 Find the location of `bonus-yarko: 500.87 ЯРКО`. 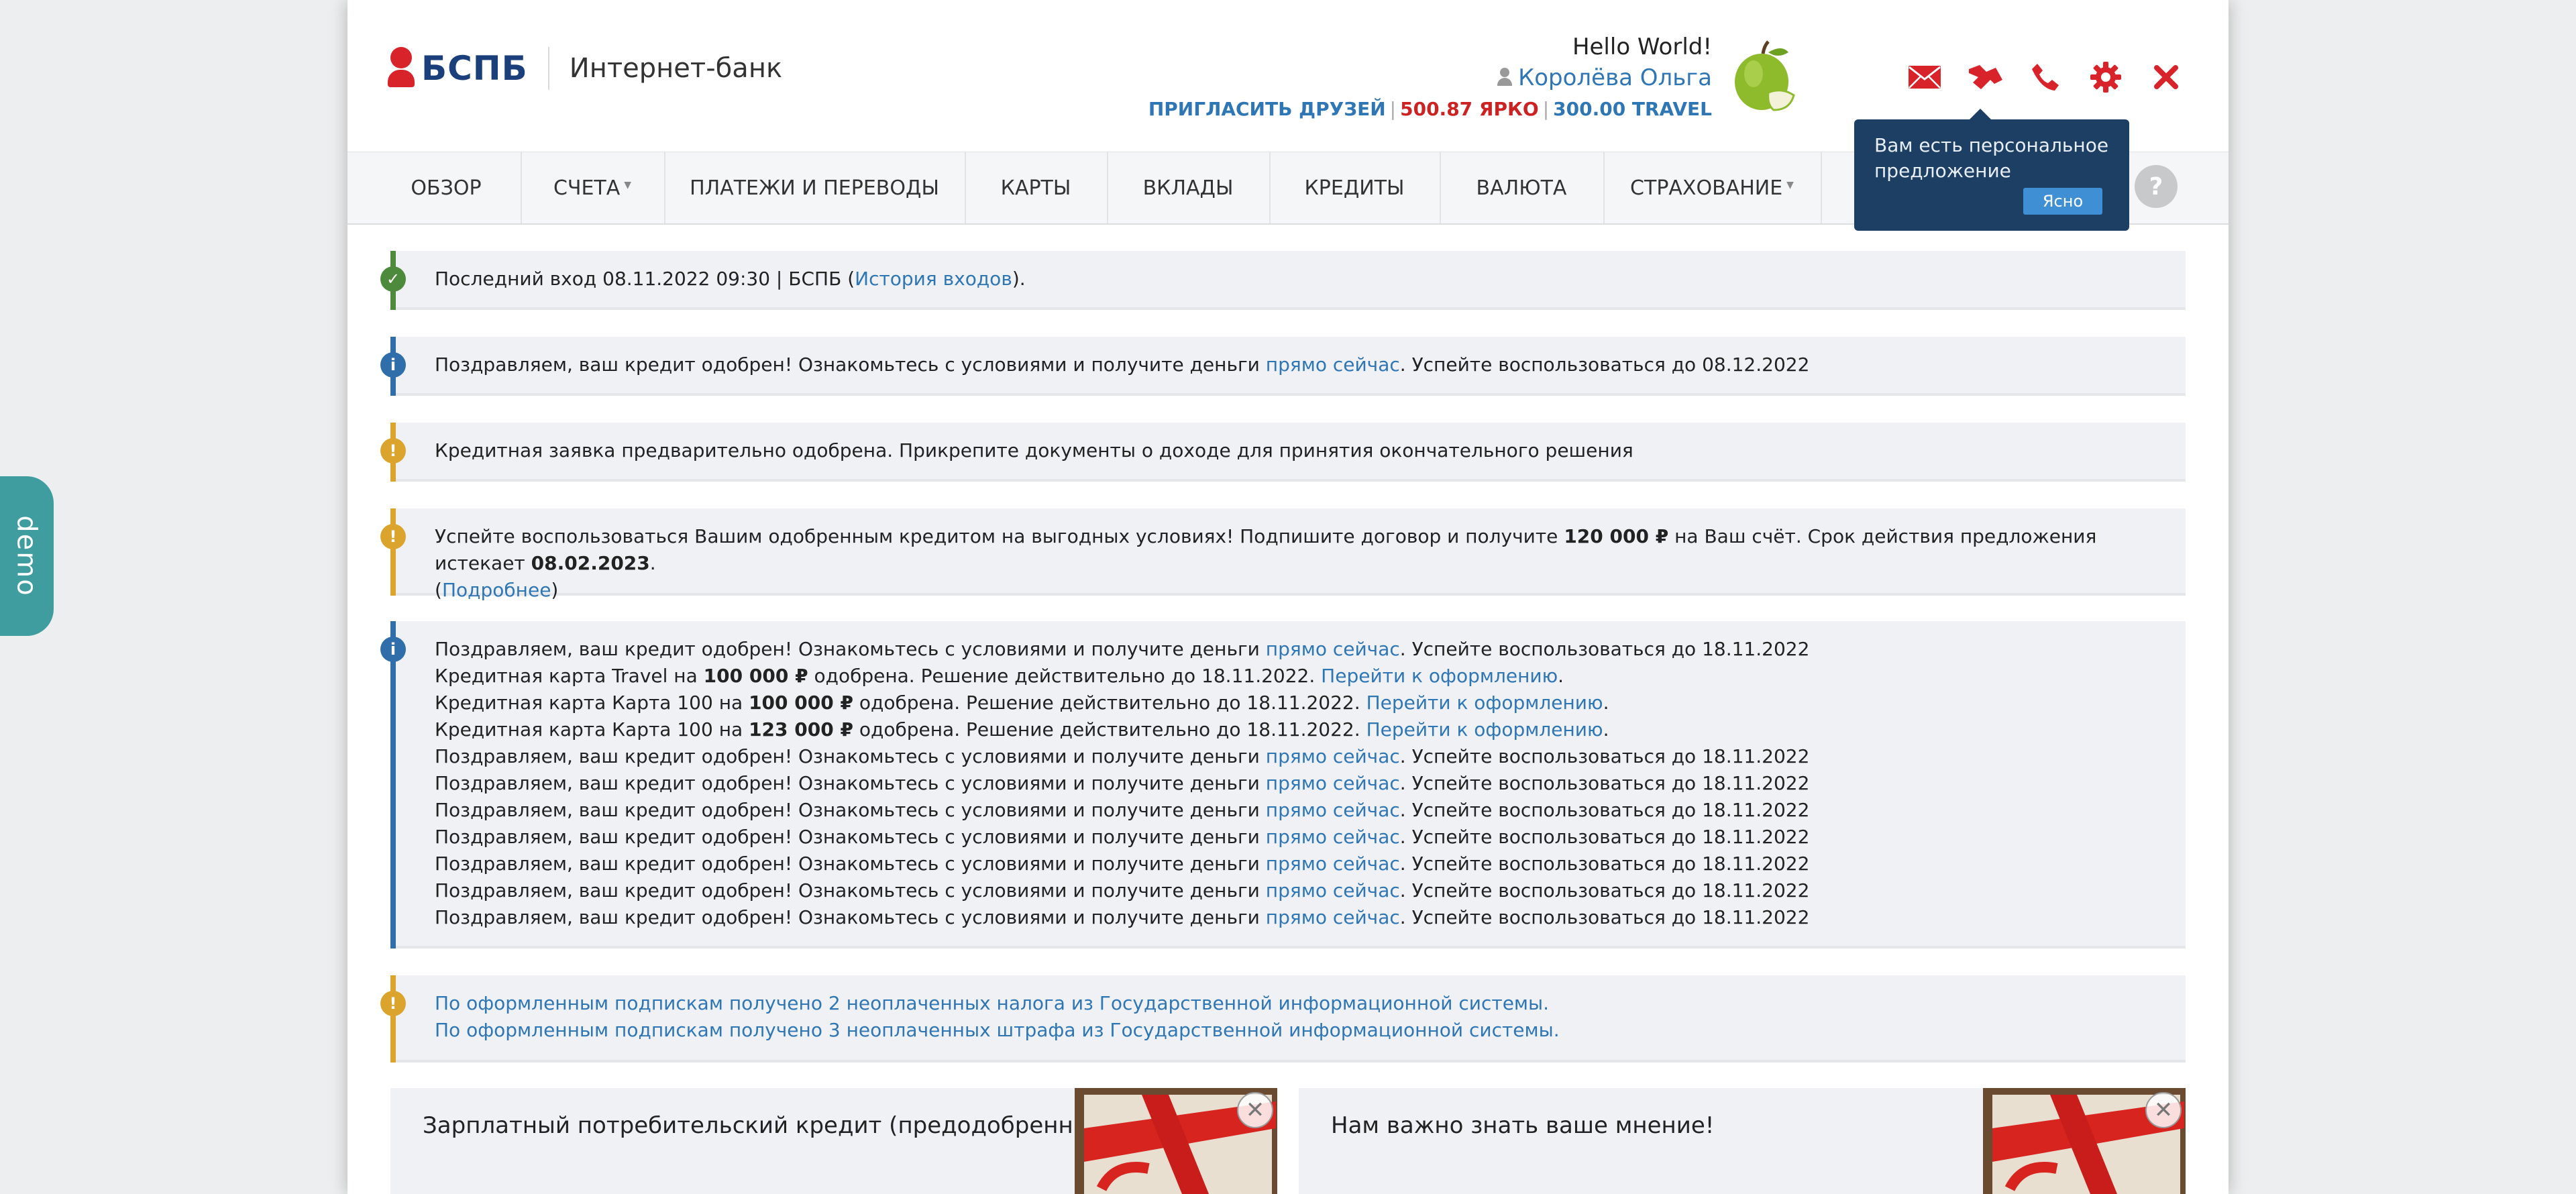

bonus-yarko: 500.87 ЯРКО is located at coordinates (1469, 109).